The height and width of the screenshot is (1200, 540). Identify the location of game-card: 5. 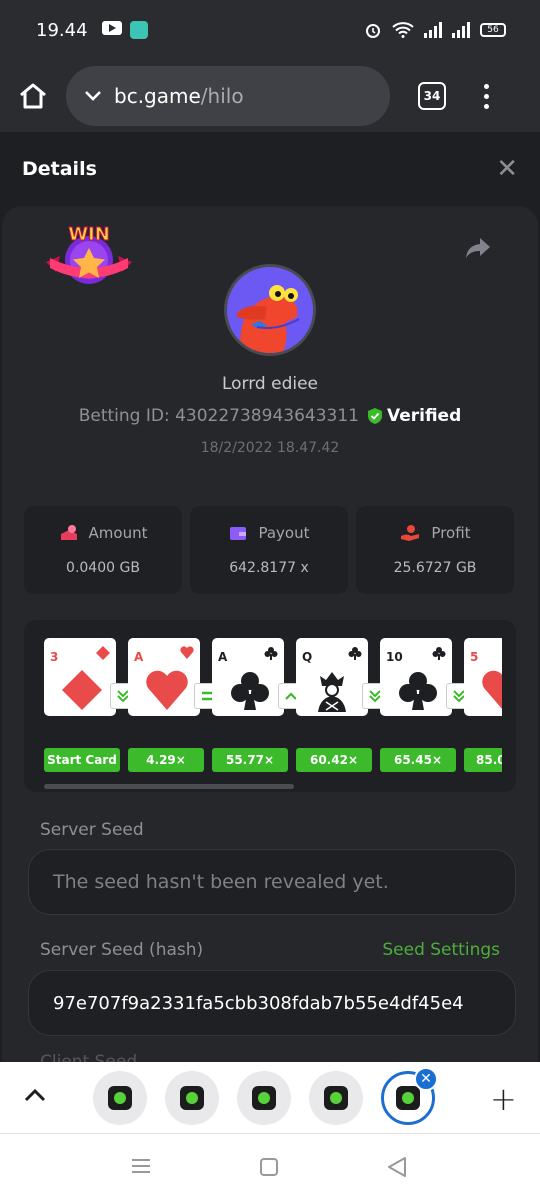
(483, 677).